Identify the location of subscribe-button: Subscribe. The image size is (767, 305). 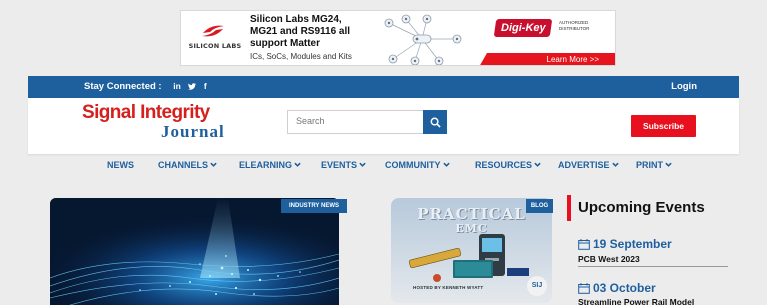
(663, 126).